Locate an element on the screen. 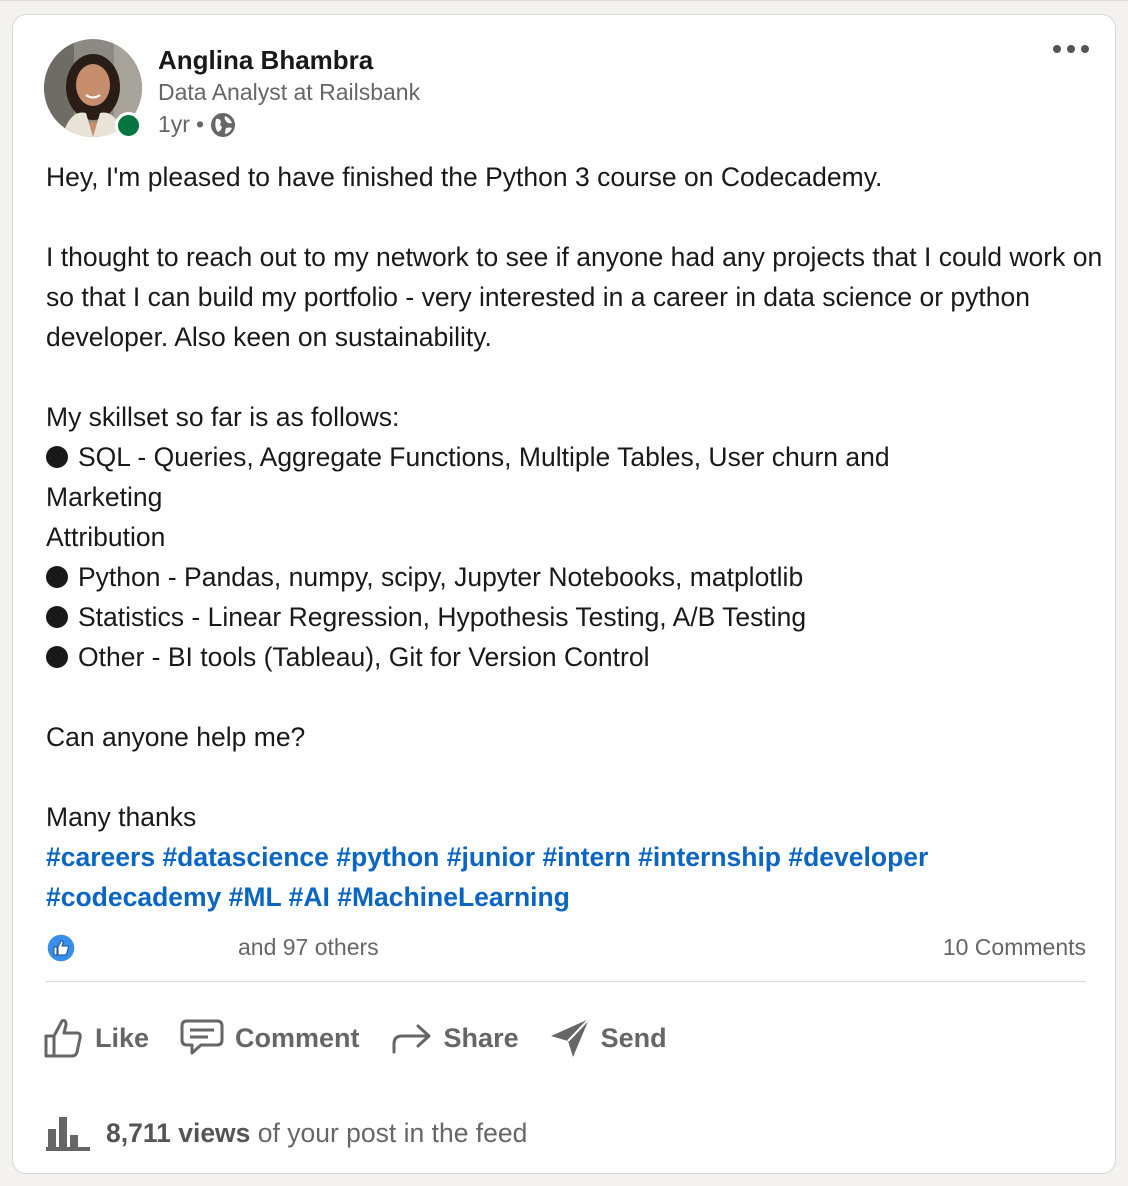 The image size is (1128, 1186). hashtag-link: #ML is located at coordinates (255, 897).